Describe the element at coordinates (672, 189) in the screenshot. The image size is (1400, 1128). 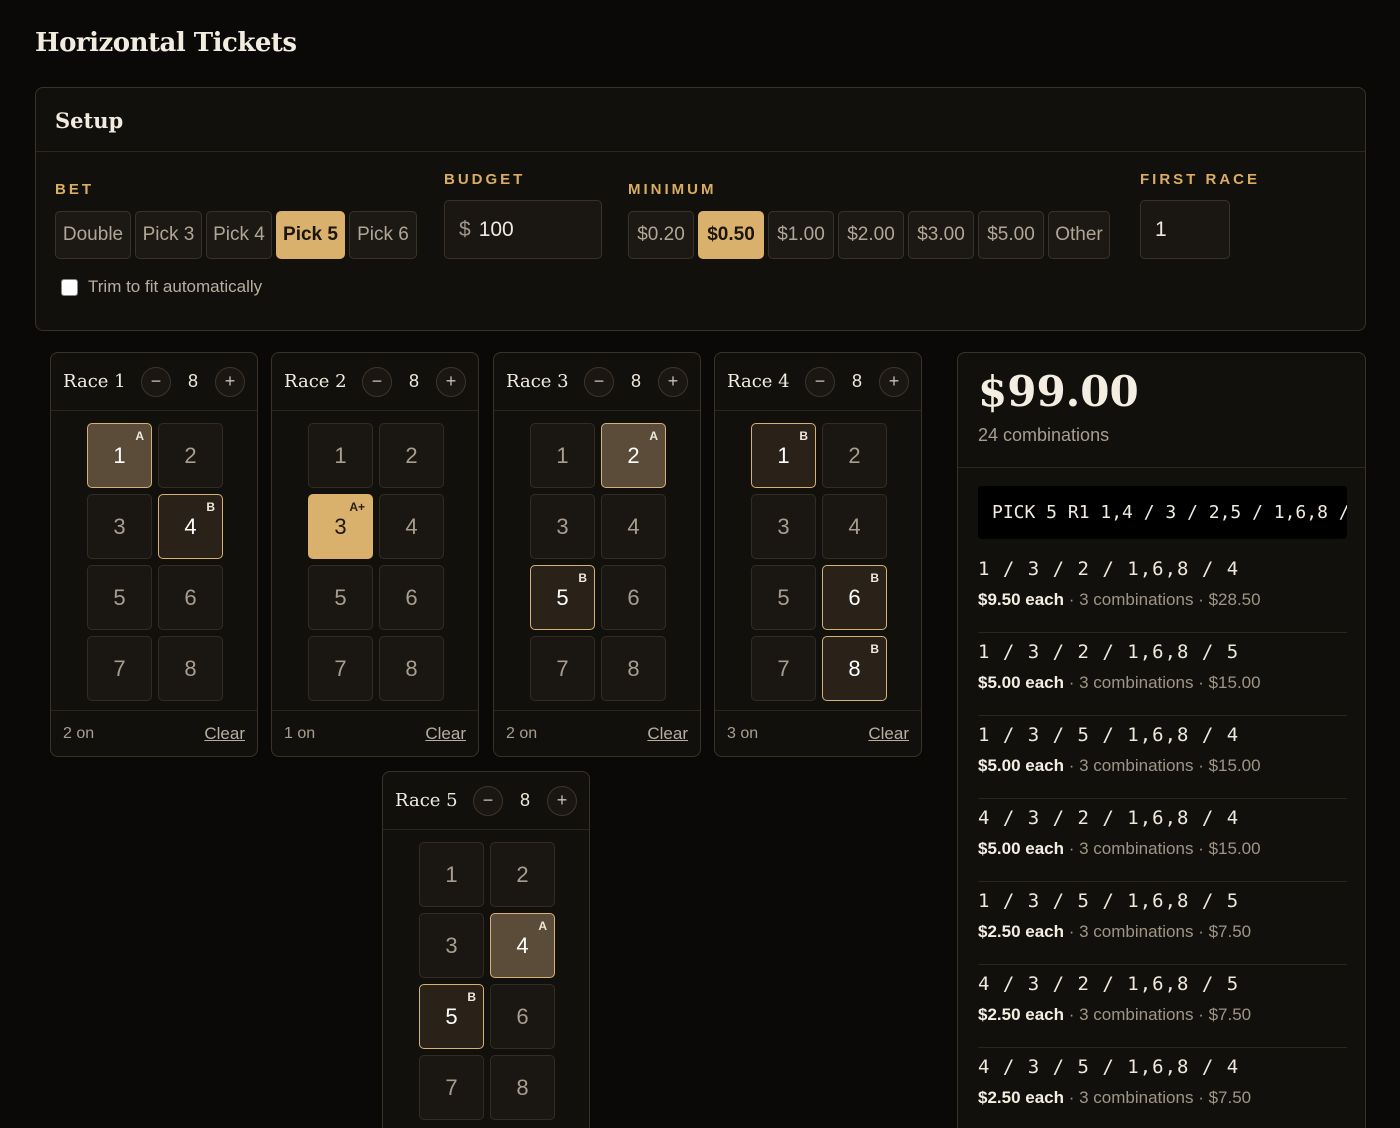
I see `minimum-label: MINIMUM` at that location.